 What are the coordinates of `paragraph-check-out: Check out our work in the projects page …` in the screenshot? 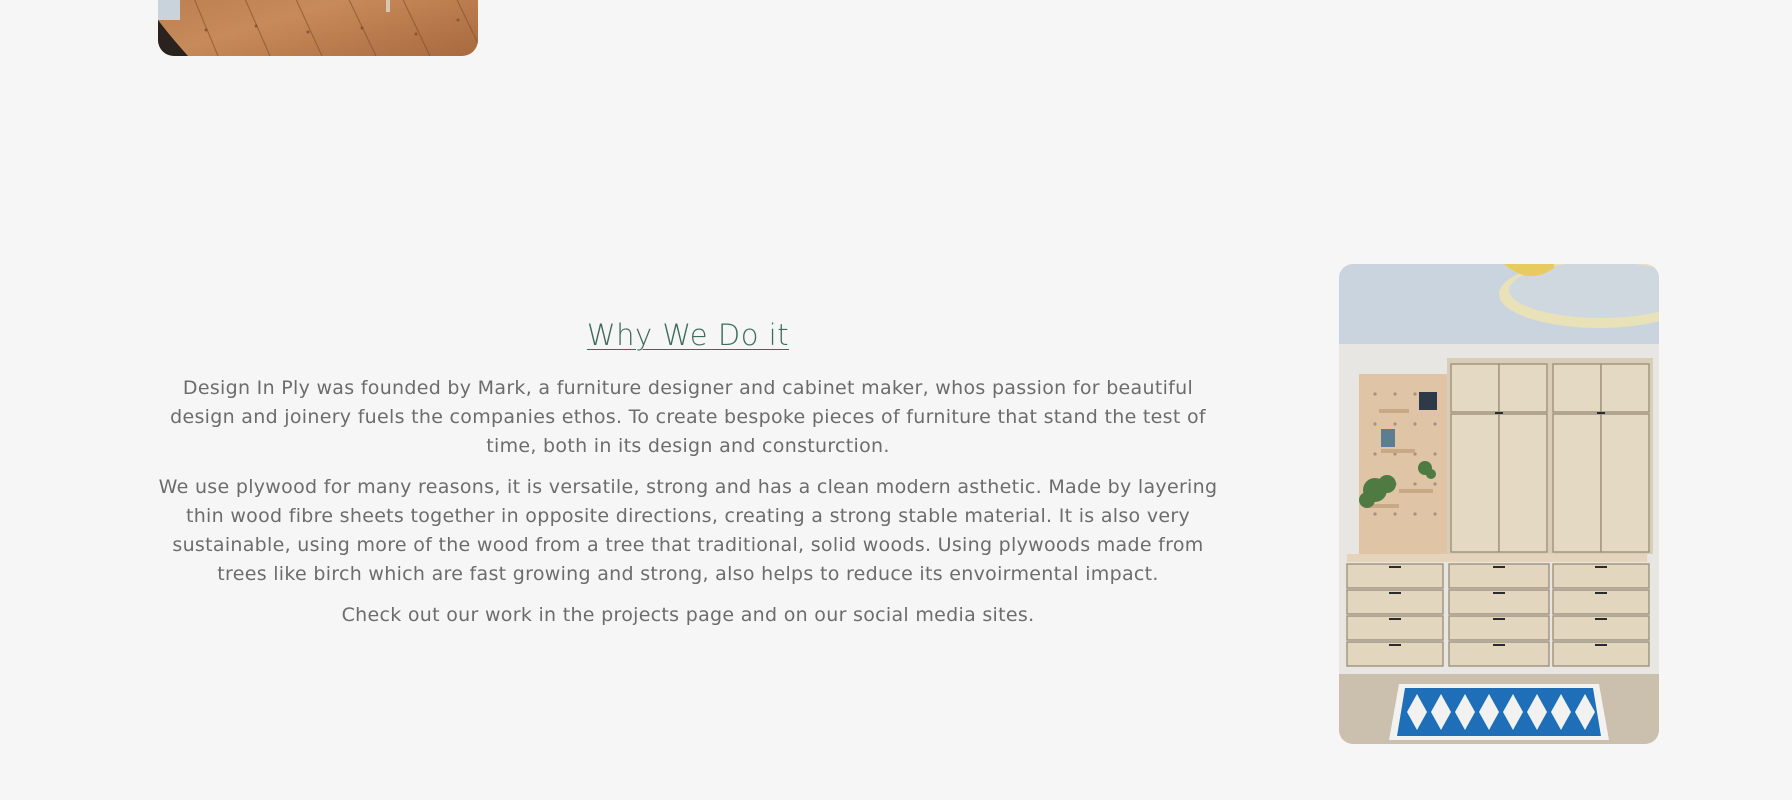 It's located at (688, 615).